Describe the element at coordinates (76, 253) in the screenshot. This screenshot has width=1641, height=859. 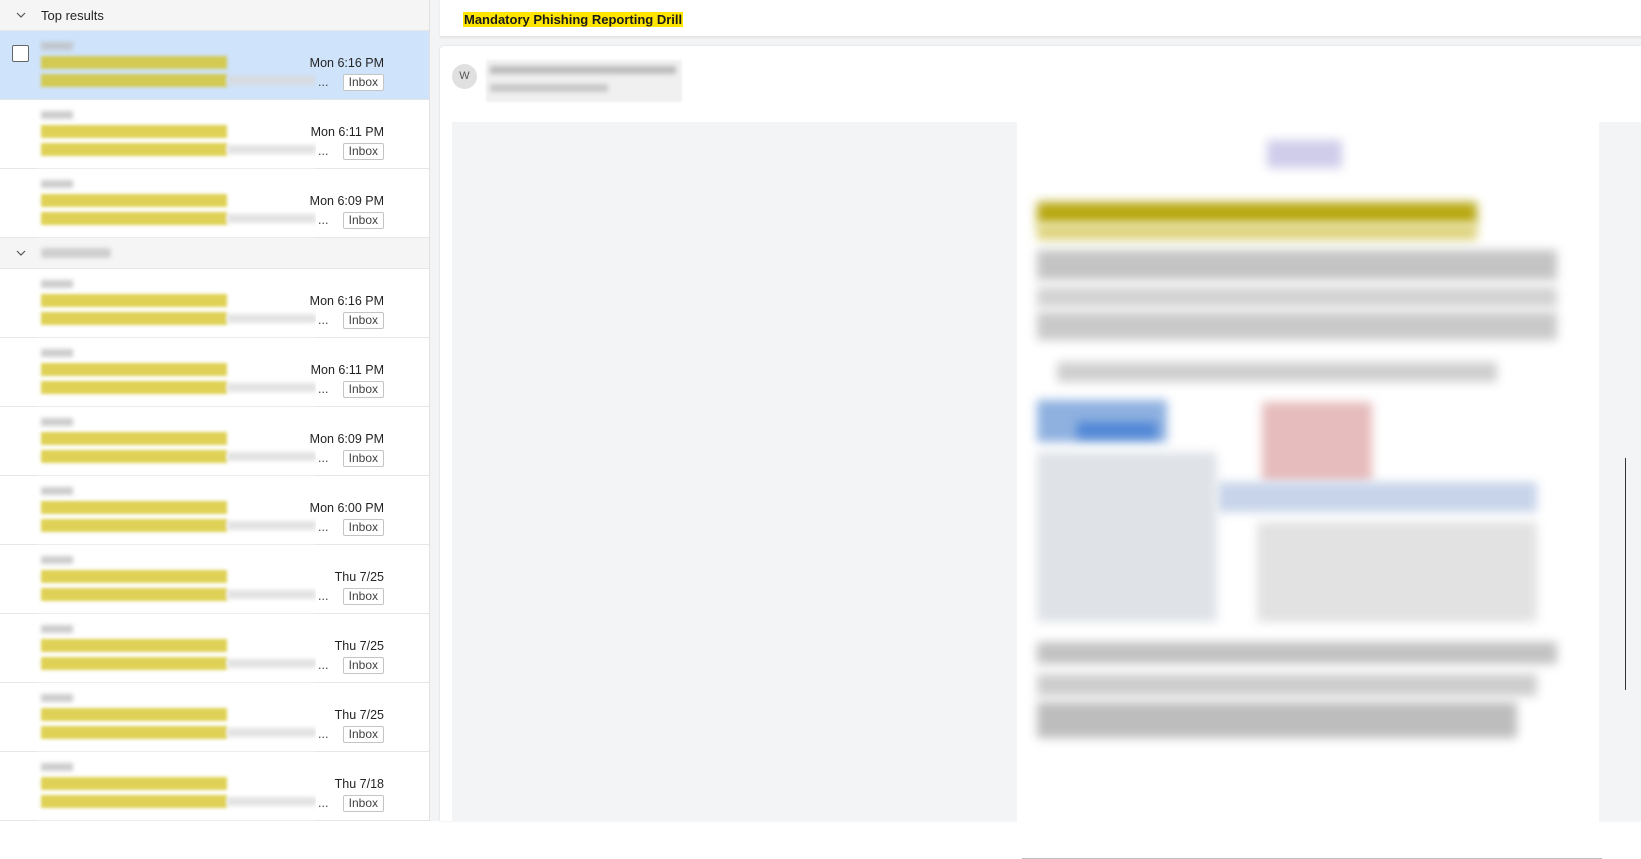
I see `redacted-group-label` at that location.